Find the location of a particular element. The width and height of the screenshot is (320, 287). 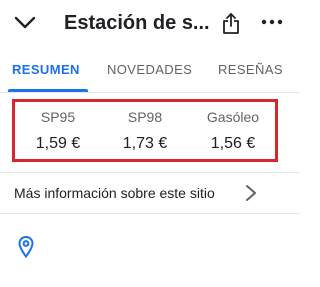

fuel-price-gasoleo: Gasóleo 1,56 € is located at coordinates (233, 131).